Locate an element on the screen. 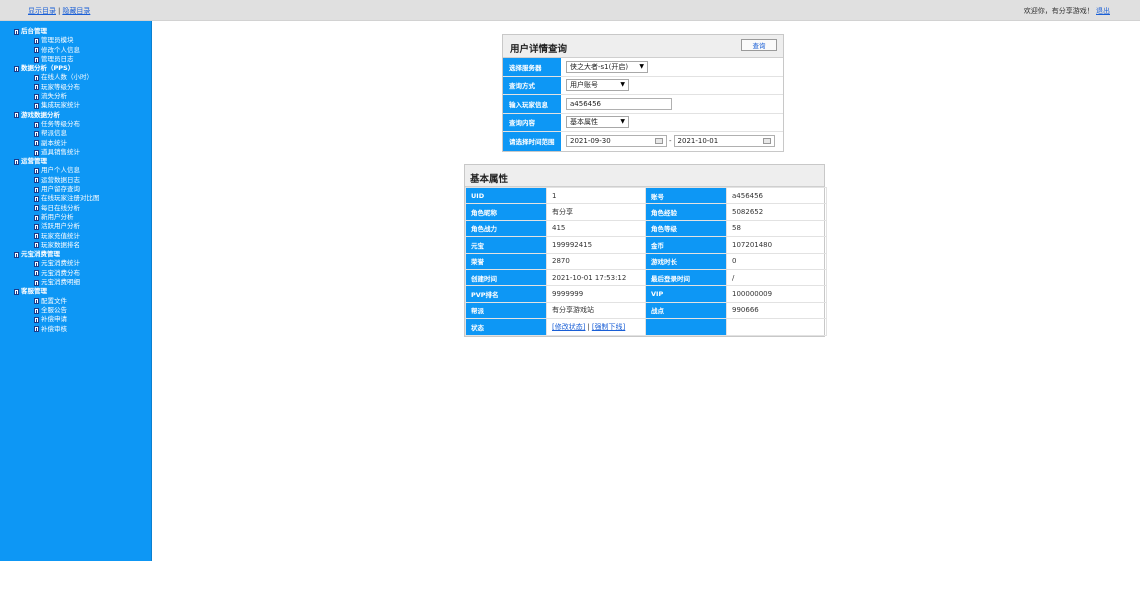 The width and height of the screenshot is (1140, 600). date-range-row: 请选择时间范围 2021-09-30 - 2021-10-01 is located at coordinates (643, 141).